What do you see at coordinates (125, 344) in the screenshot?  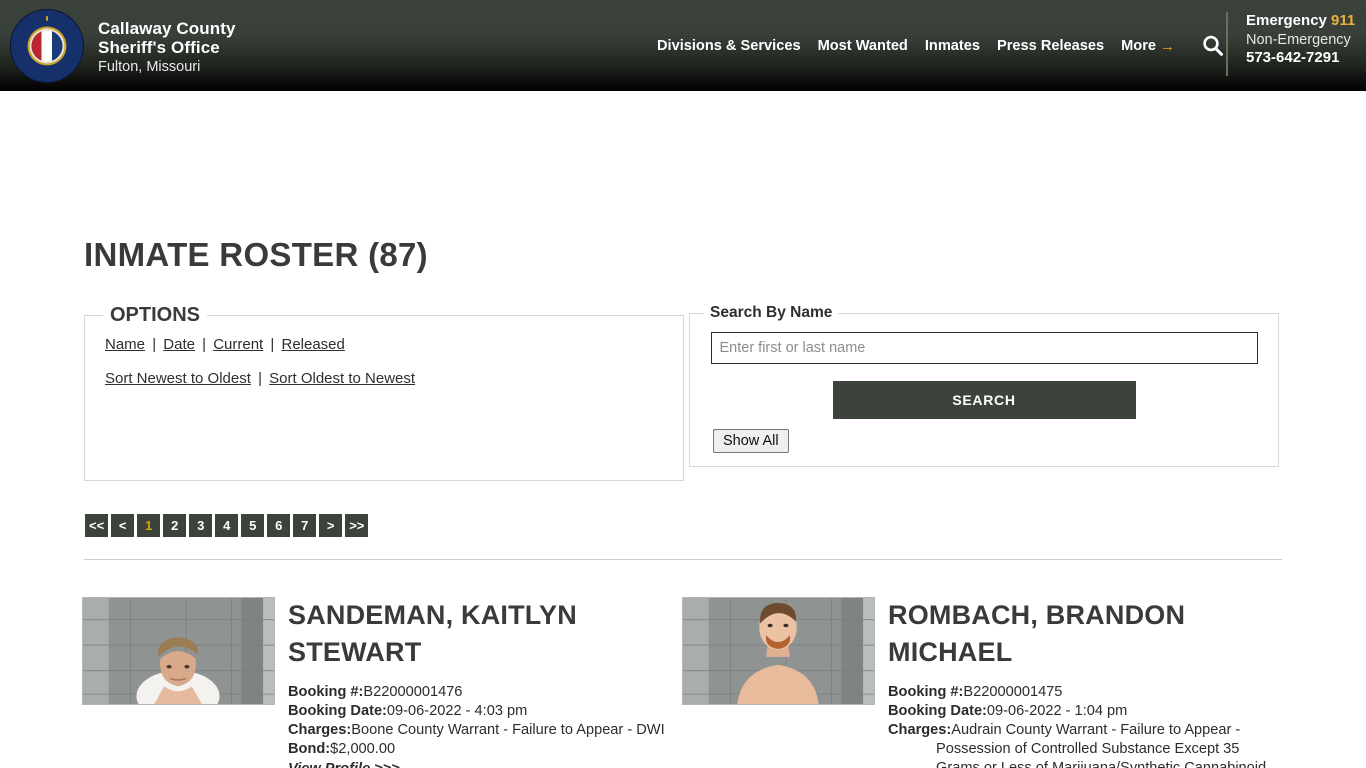 I see `option-link-name: Name` at bounding box center [125, 344].